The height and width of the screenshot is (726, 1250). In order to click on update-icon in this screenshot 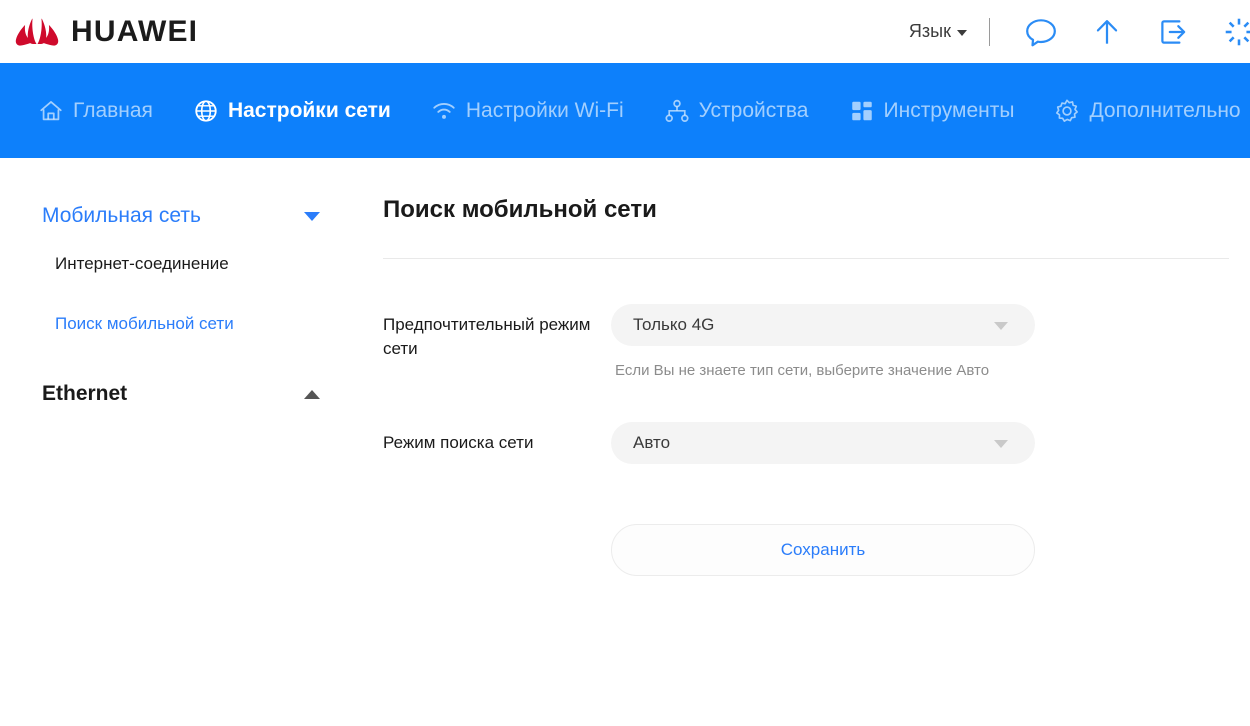, I will do `click(1107, 32)`.